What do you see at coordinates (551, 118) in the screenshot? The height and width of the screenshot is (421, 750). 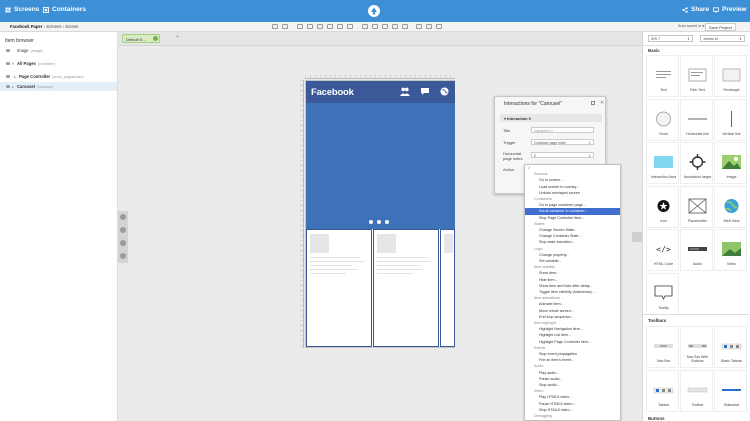 I see `interaction-section-header: ▾ Interaction 0` at bounding box center [551, 118].